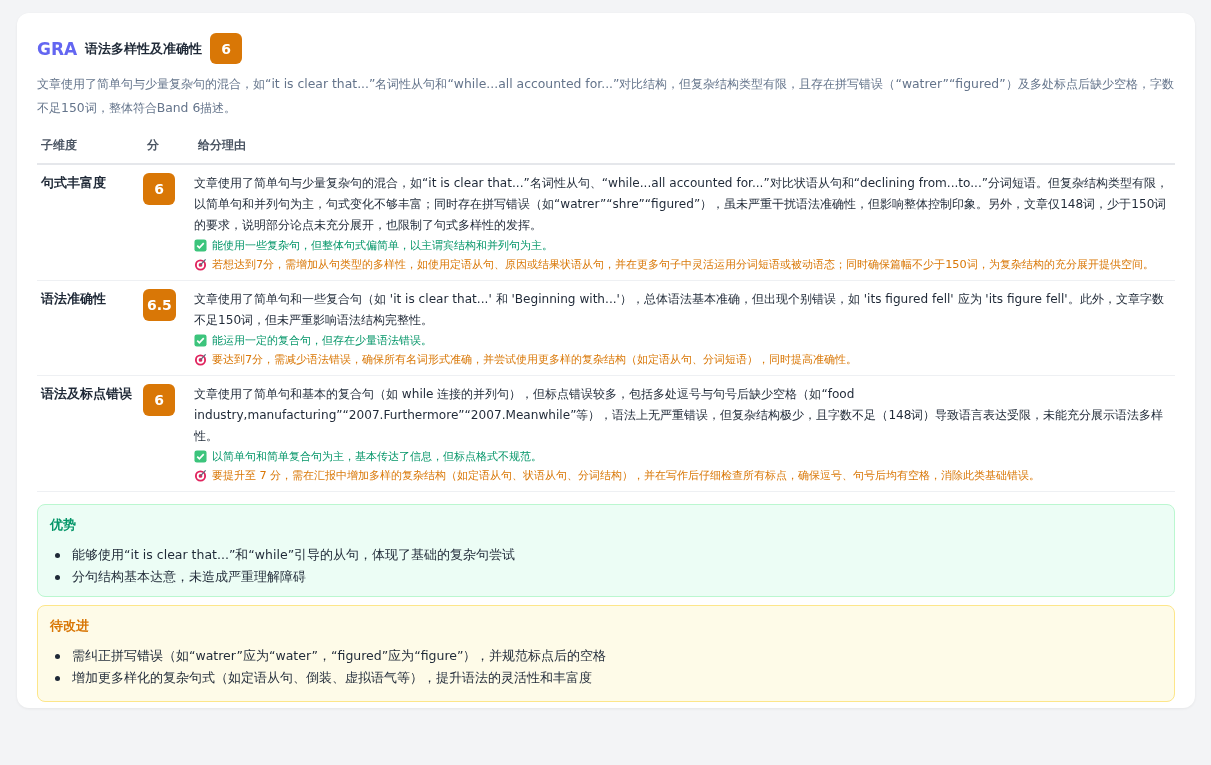 The height and width of the screenshot is (765, 1211). Describe the element at coordinates (339, 656) in the screenshot. I see `list-item-text: 需纠正拼写错误（如“watrer”应为“water”，“figured”应为“figure”），并规范标点后的空格` at that location.